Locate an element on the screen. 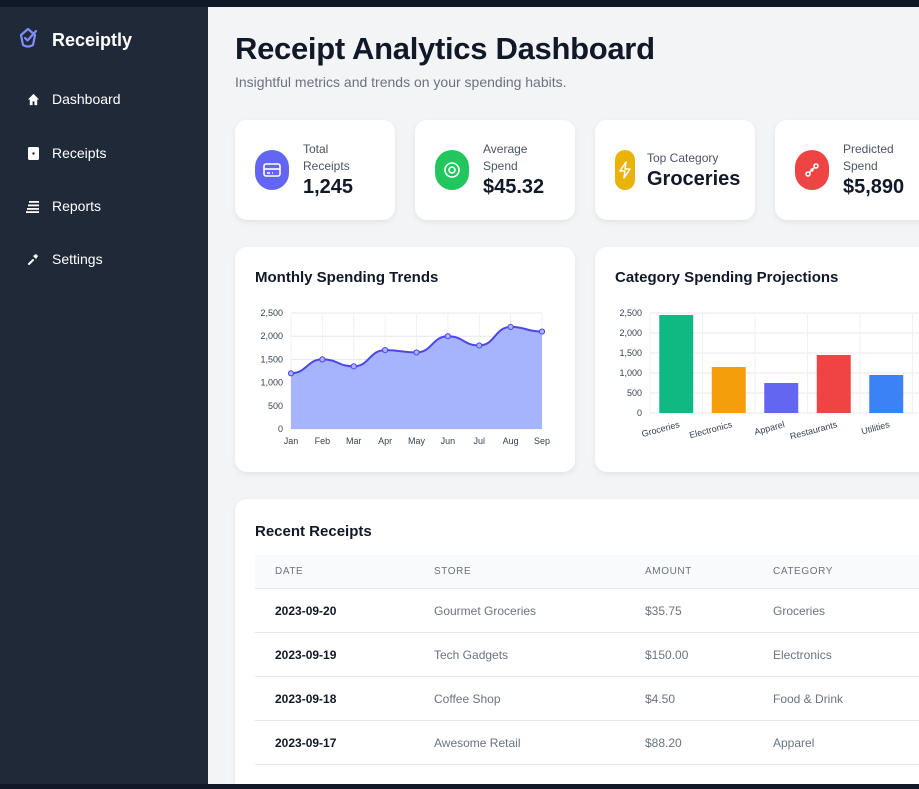  stat-label: Top Category is located at coordinates (683, 157).